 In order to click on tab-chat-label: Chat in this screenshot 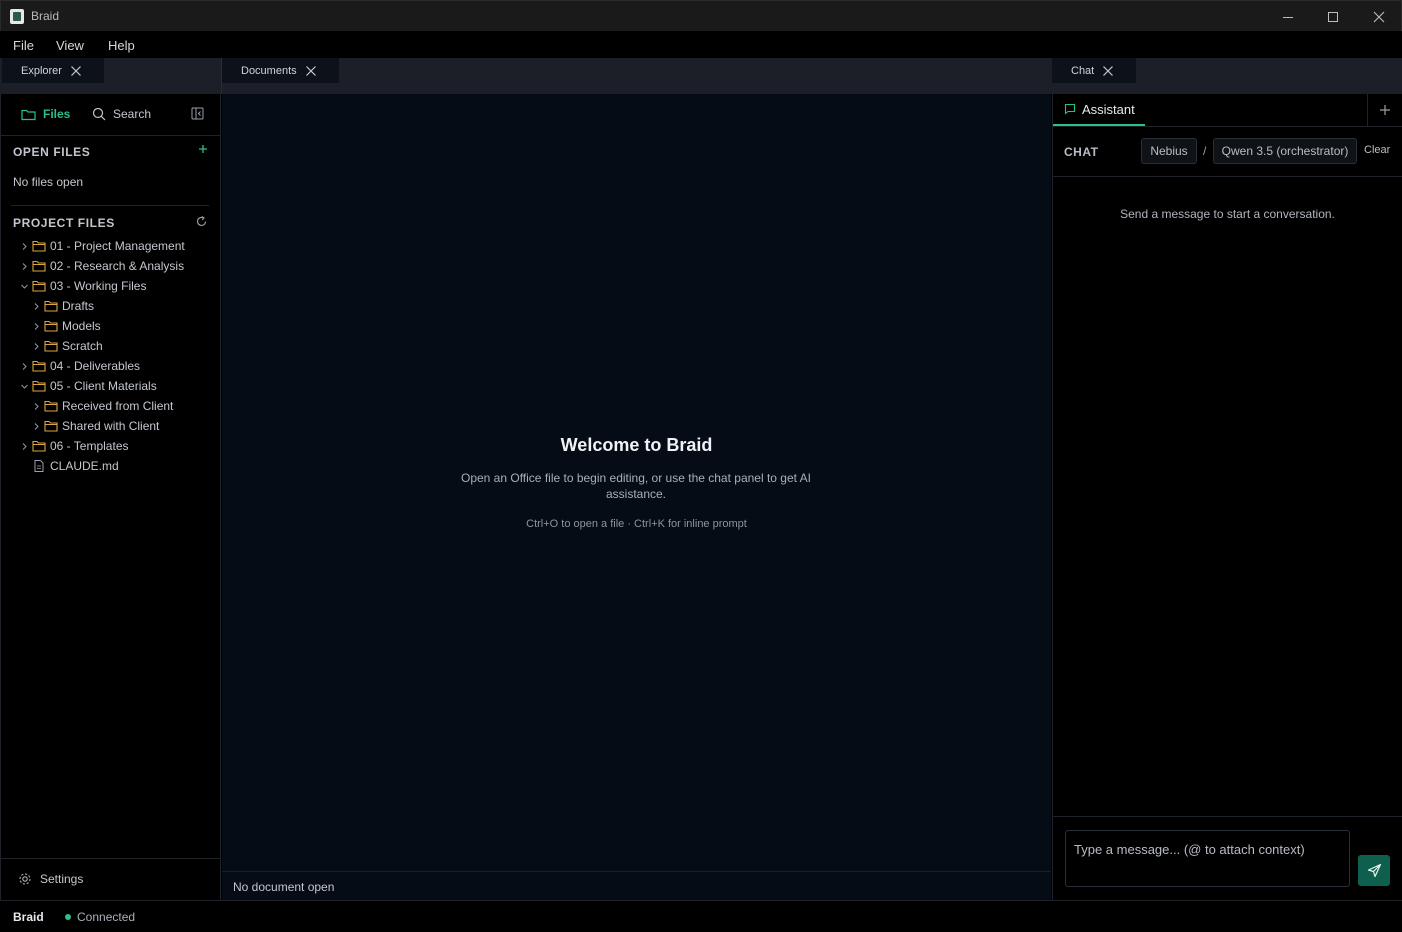, I will do `click(1083, 70)`.